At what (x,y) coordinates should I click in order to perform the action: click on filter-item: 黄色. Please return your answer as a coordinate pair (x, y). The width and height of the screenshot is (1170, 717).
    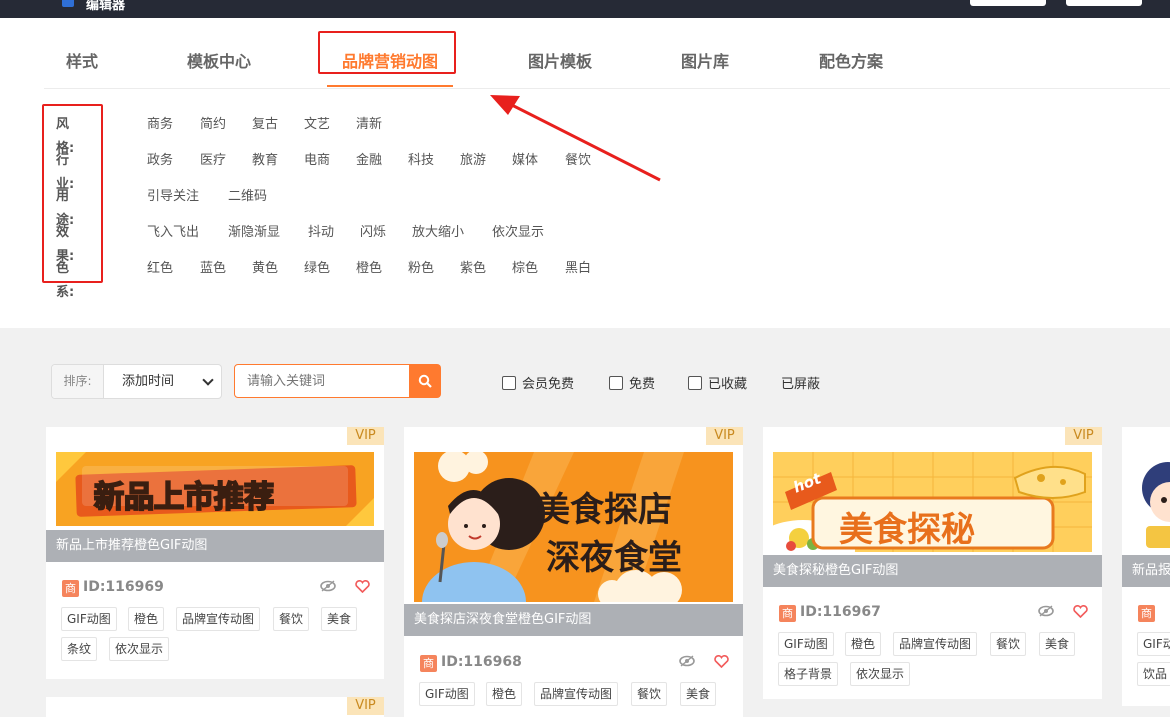
    Looking at the image, I should click on (265, 269).